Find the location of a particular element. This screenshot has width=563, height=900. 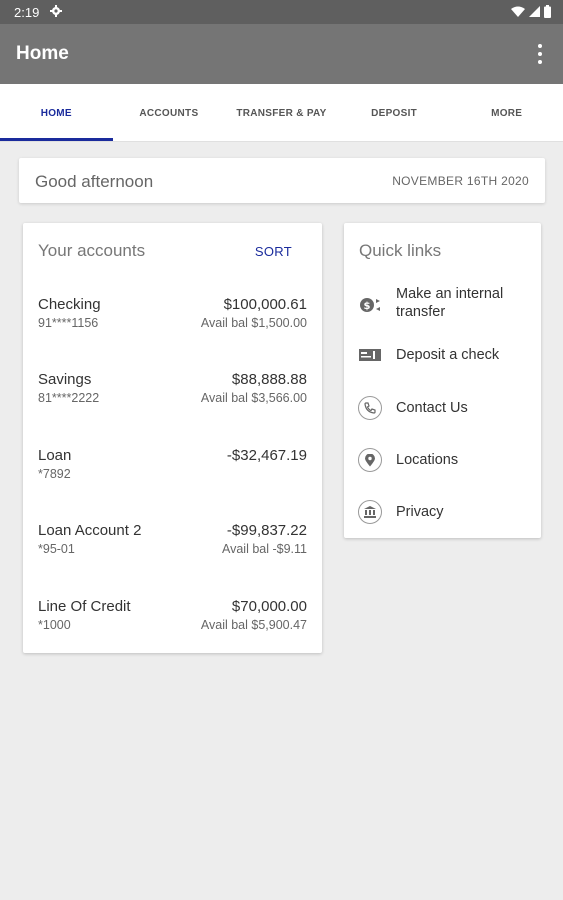

account-name: Savings is located at coordinates (65, 379).